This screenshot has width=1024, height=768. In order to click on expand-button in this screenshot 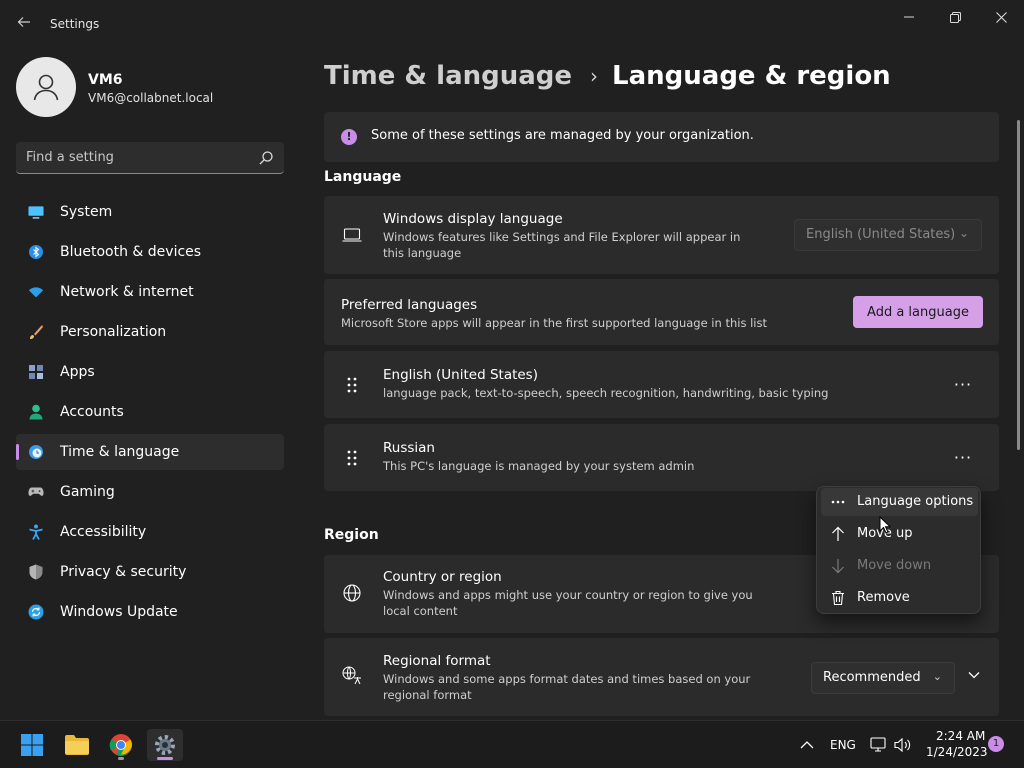, I will do `click(974, 678)`.